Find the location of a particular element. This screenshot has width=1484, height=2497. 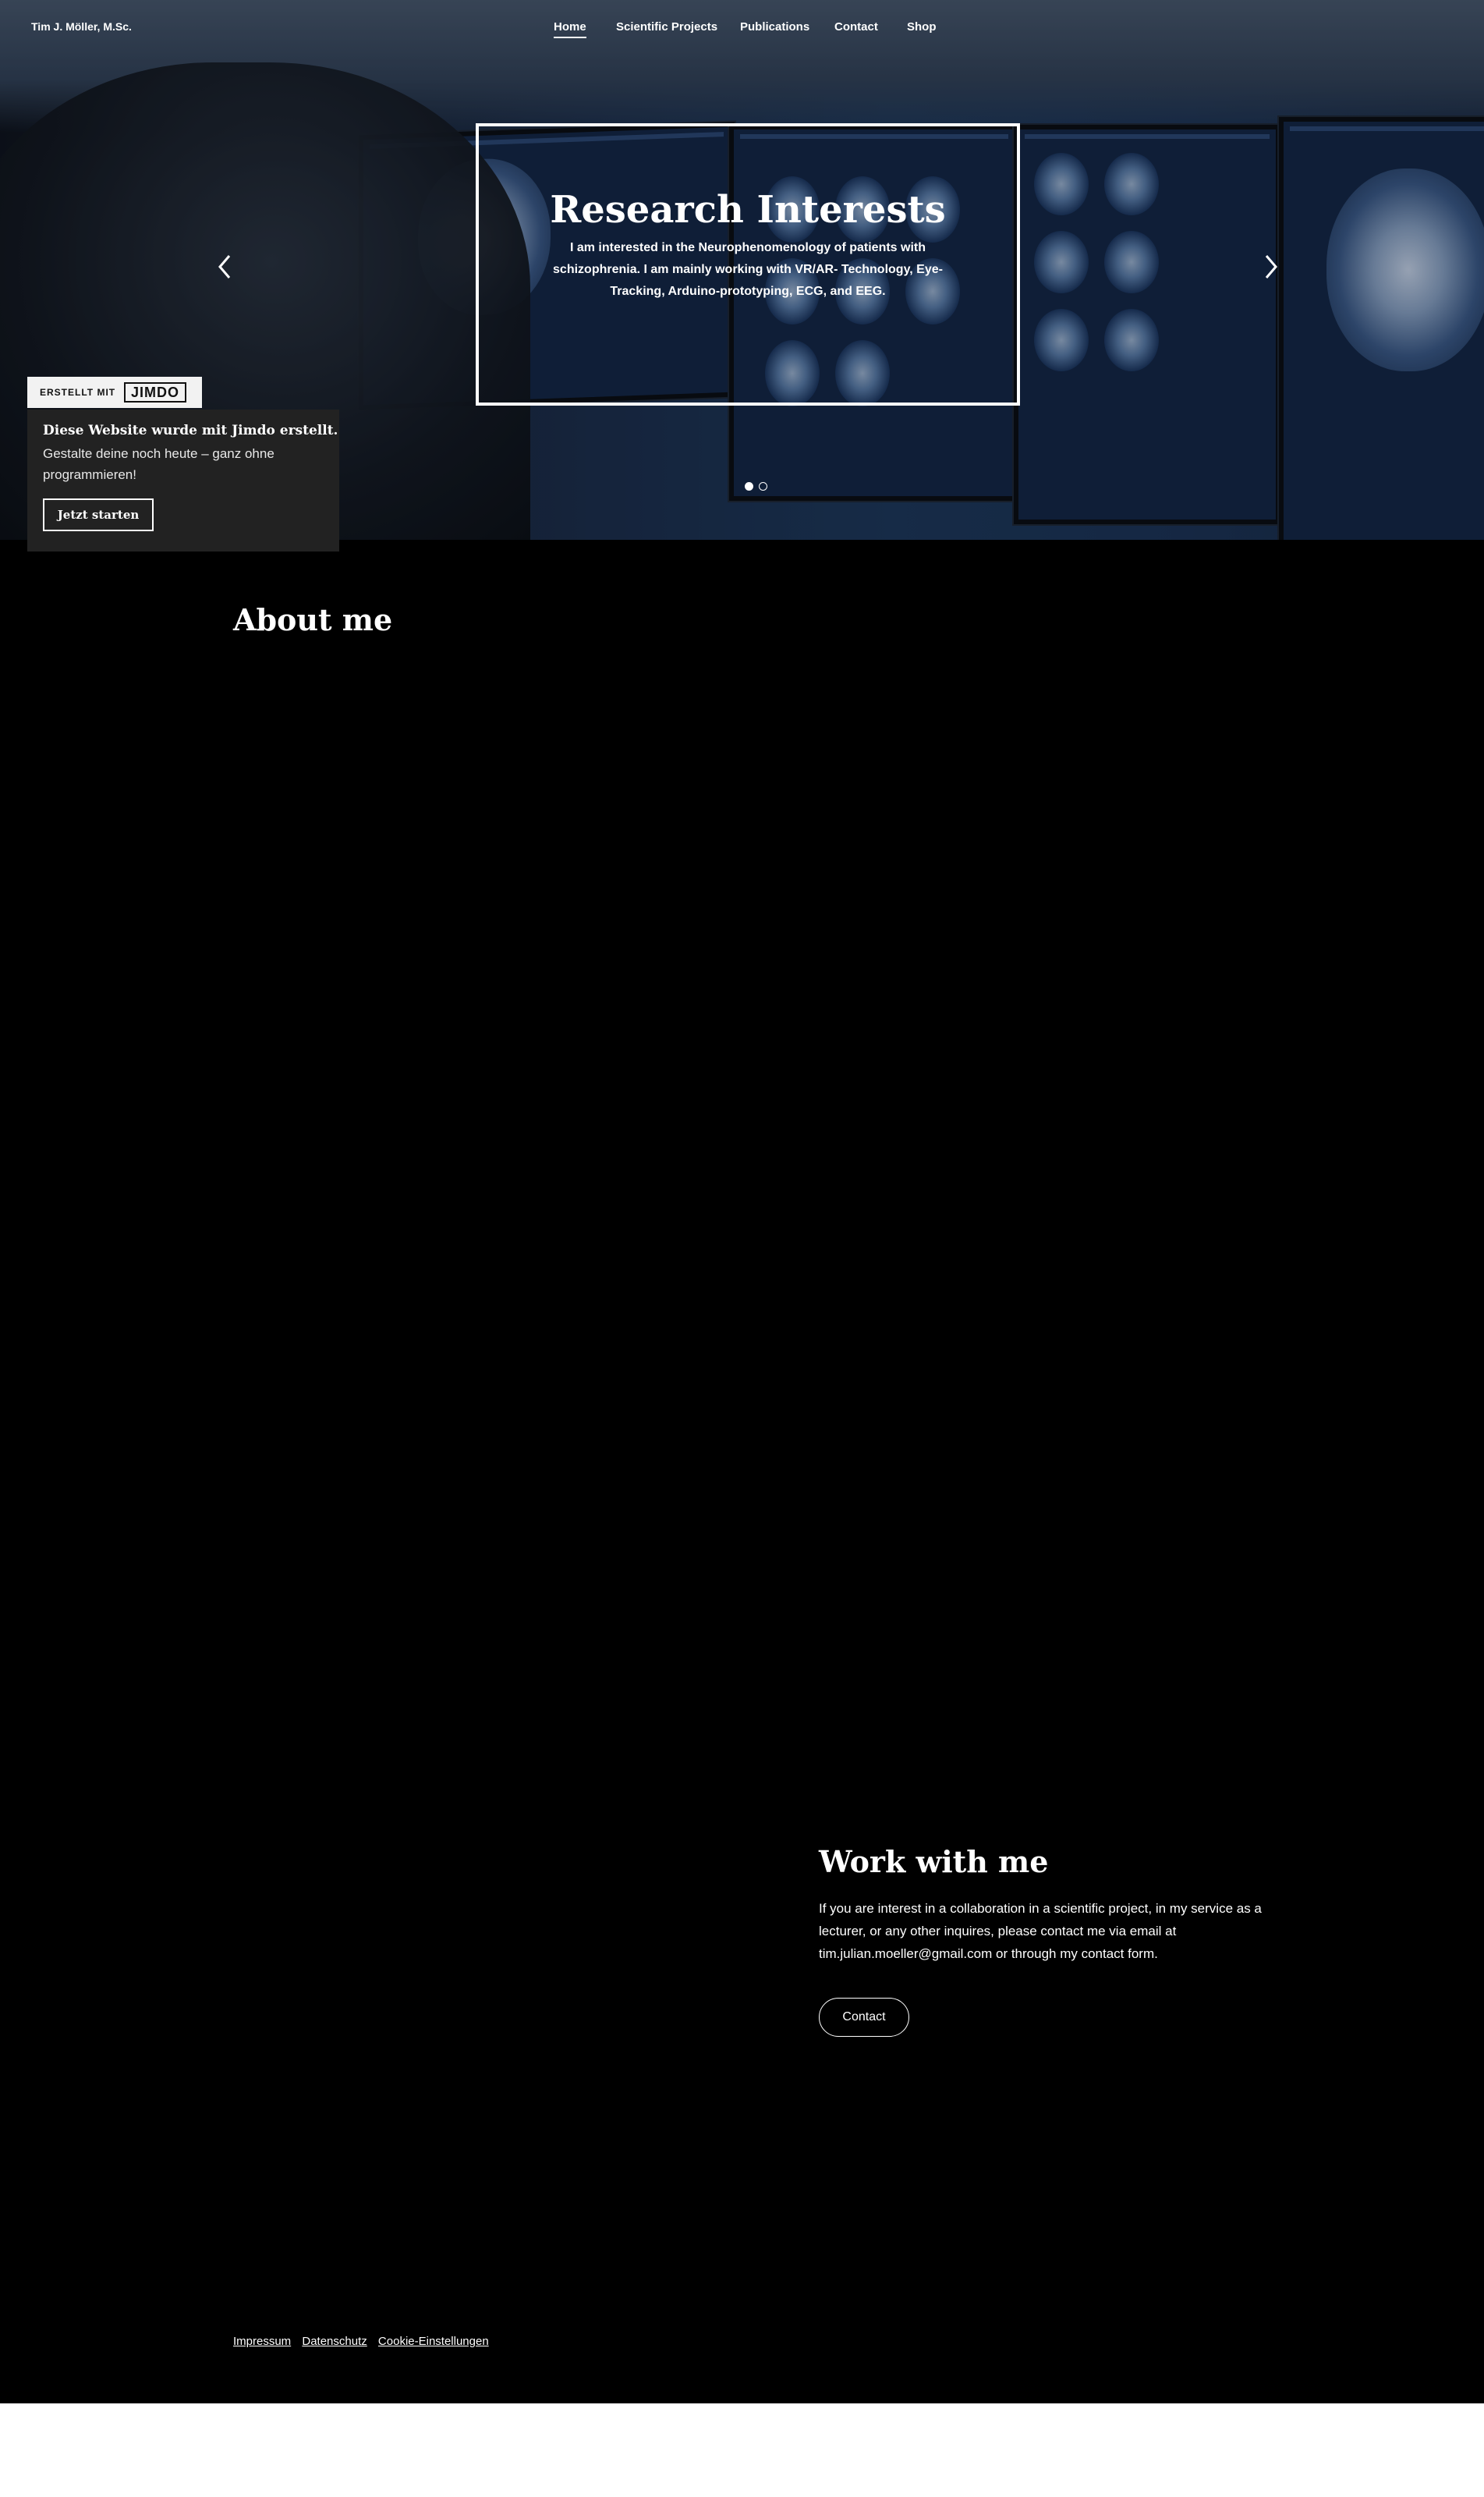

chevron-right-icon is located at coordinates (1271, 266).